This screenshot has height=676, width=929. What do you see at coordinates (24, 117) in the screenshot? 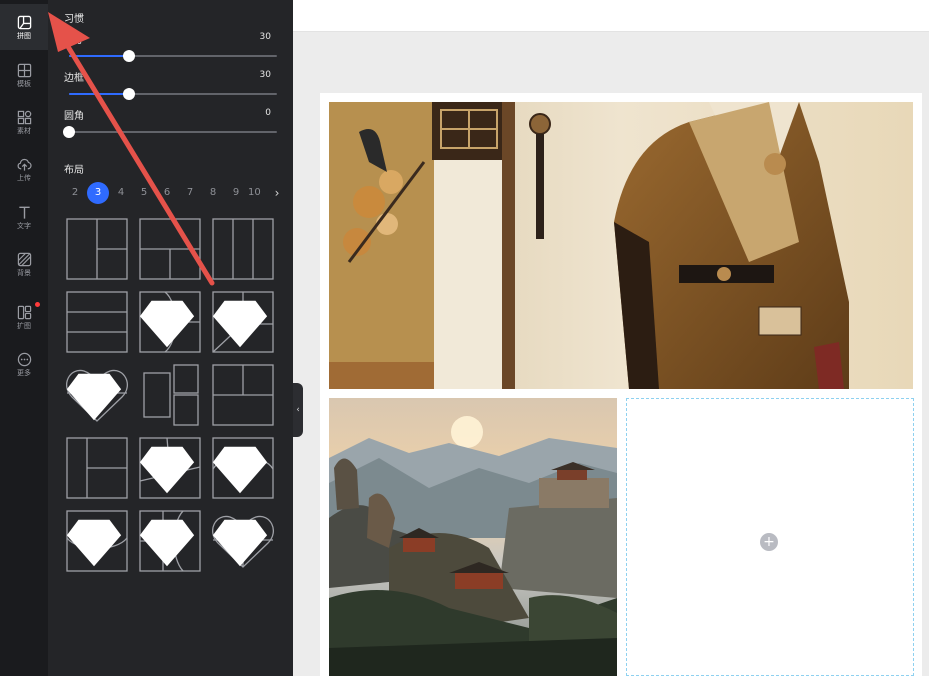
I see `materials-icon` at bounding box center [24, 117].